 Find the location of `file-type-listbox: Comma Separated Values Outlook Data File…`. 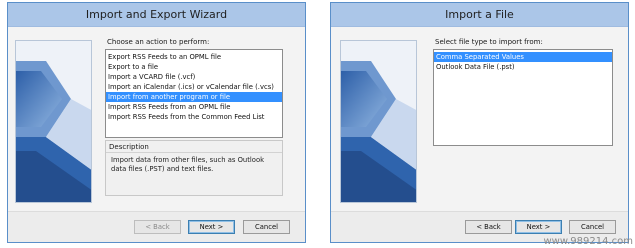

file-type-listbox: Comma Separated Values Outlook Data File… is located at coordinates (523, 97).